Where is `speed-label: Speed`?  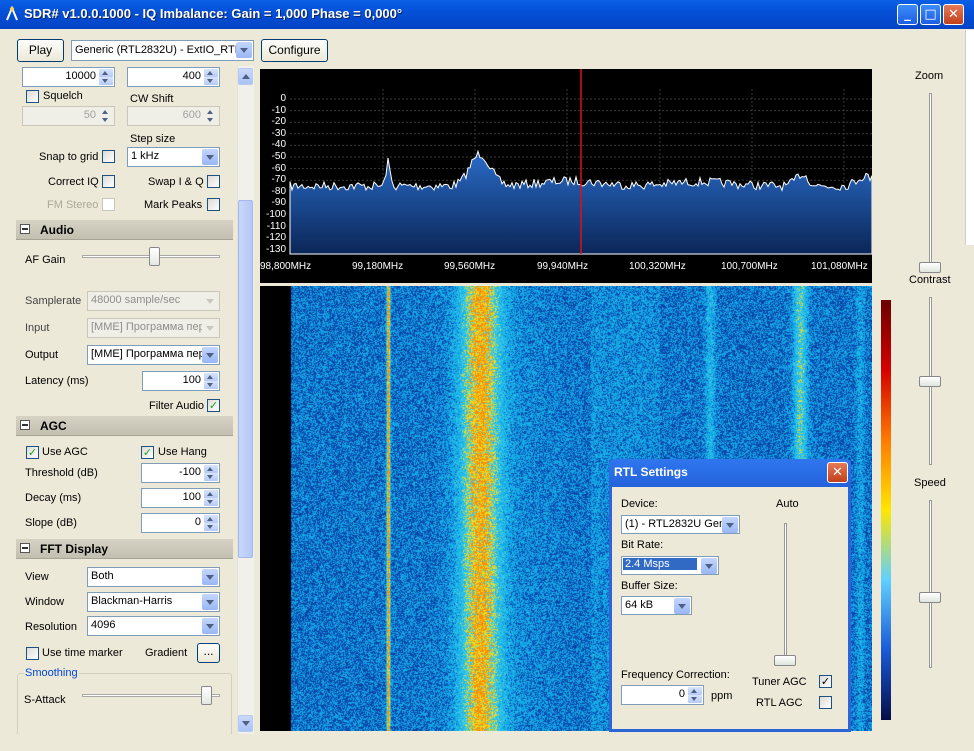
speed-label: Speed is located at coordinates (930, 483).